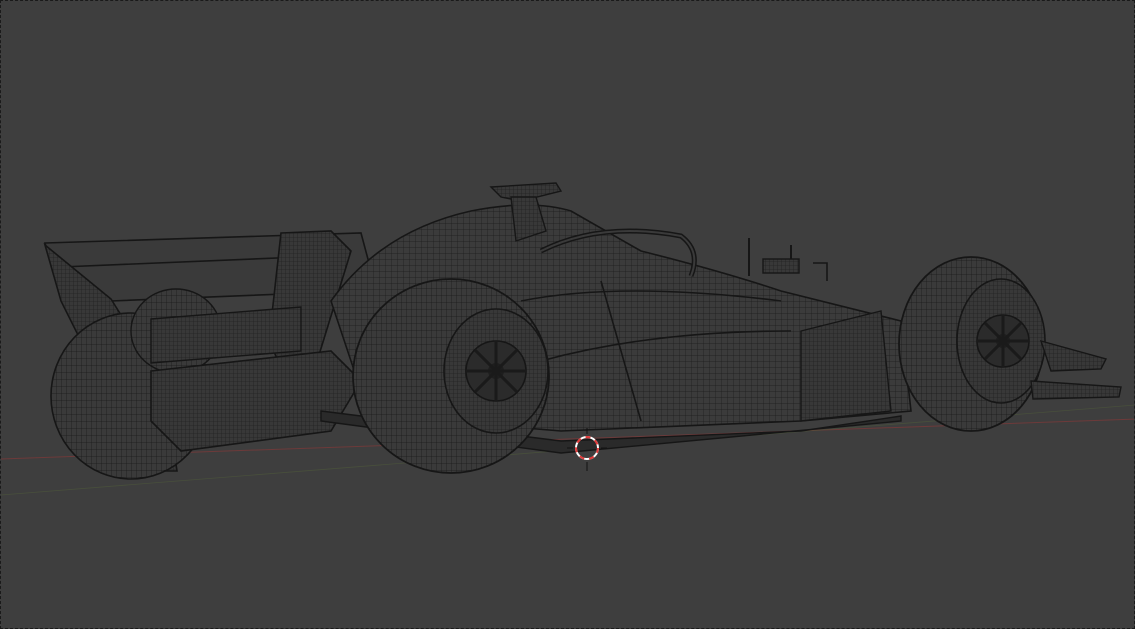  Describe the element at coordinates (1003, 341) in the screenshot. I see `front-wheel-rim` at that location.